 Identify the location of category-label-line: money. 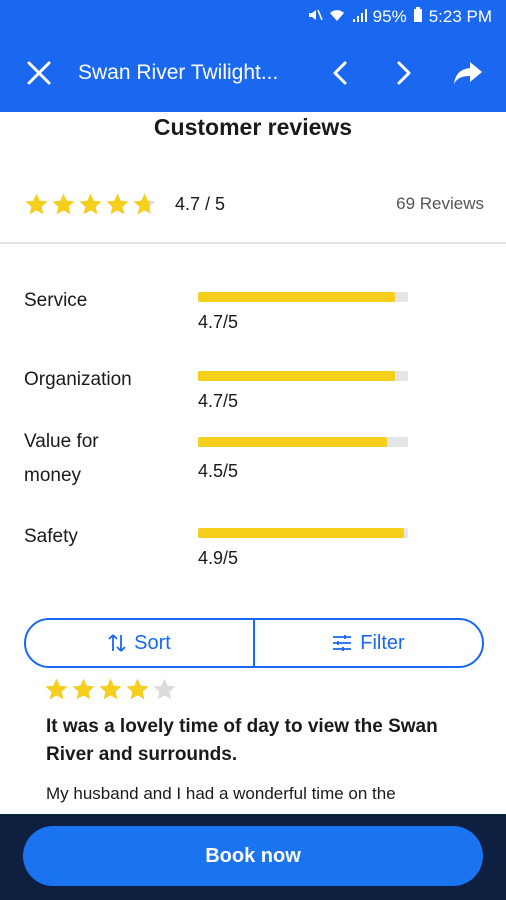
(53, 475).